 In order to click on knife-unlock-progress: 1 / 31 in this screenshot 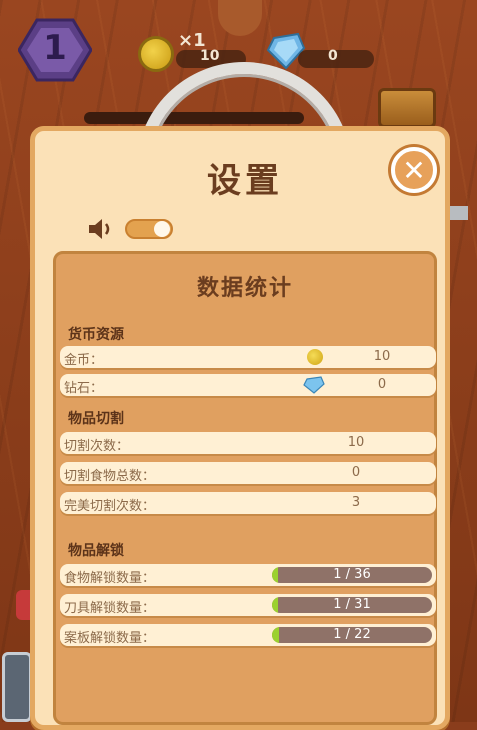, I will do `click(352, 605)`.